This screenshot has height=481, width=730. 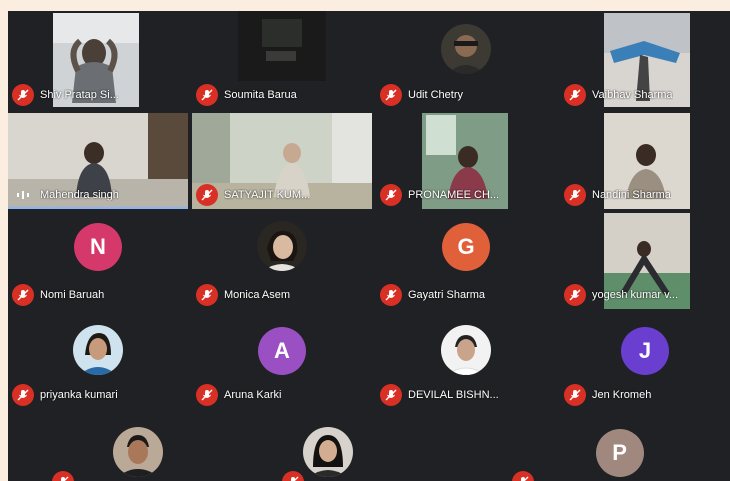 I want to click on participant-label: Jen Kromeh, so click(x=646, y=395).